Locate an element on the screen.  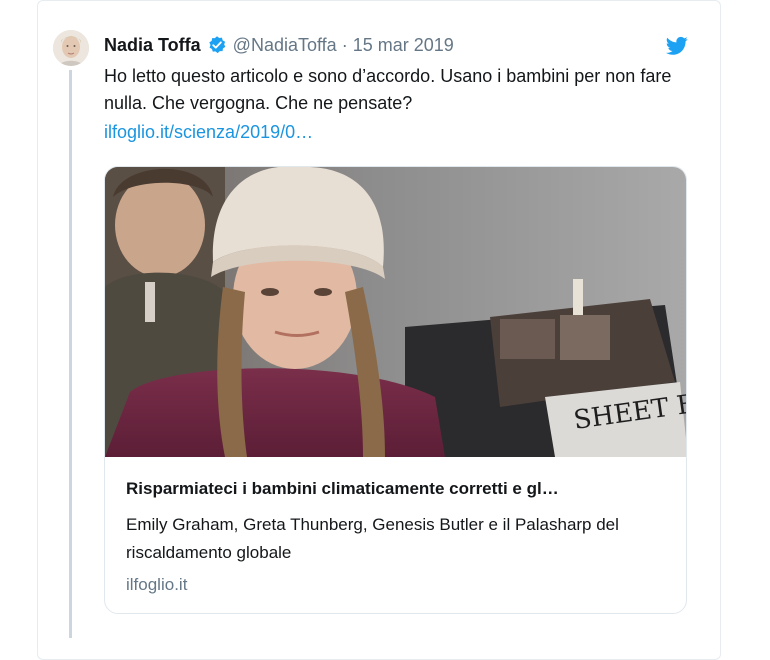
verified-badge-icon is located at coordinates (217, 45).